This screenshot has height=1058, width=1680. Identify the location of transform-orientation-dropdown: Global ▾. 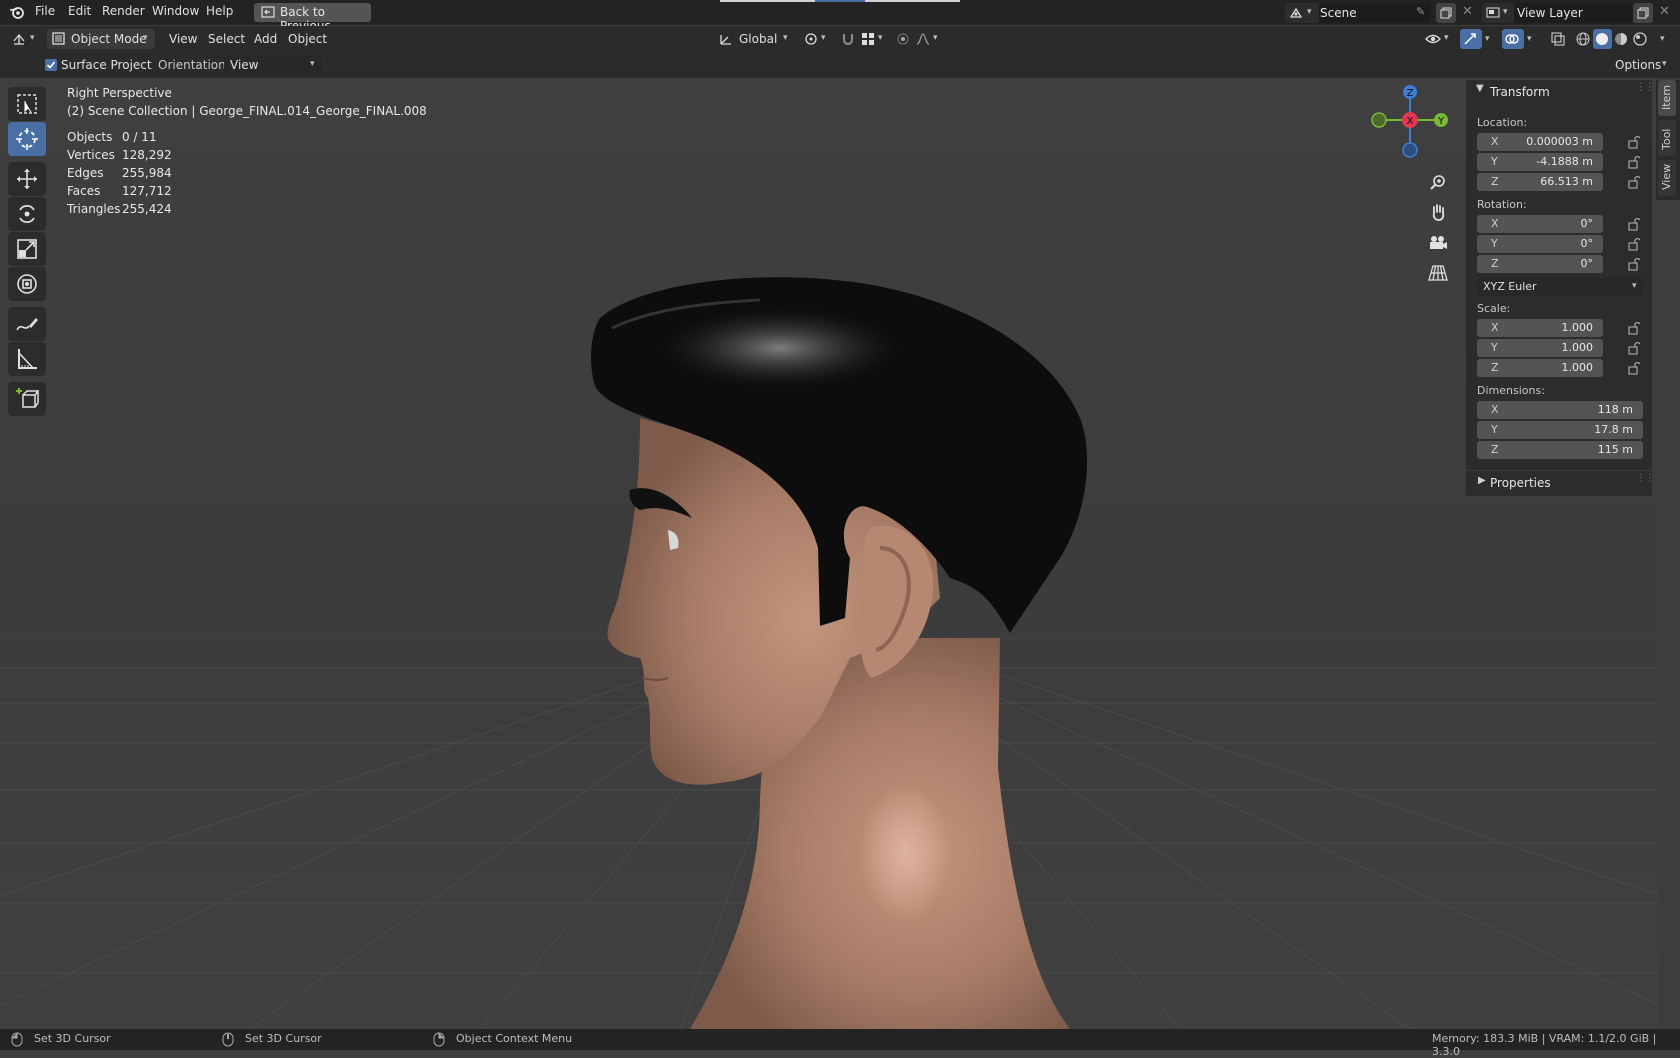
(754, 39).